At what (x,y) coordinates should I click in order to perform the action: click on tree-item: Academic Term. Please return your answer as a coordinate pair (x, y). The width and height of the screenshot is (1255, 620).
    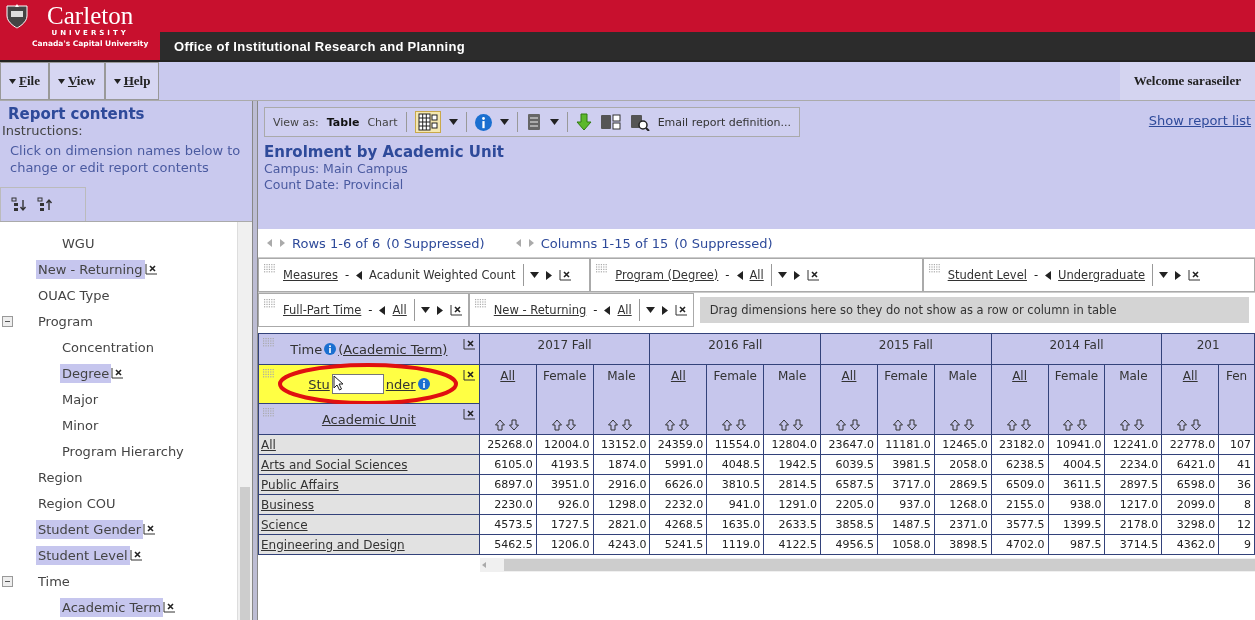
    Looking at the image, I should click on (112, 607).